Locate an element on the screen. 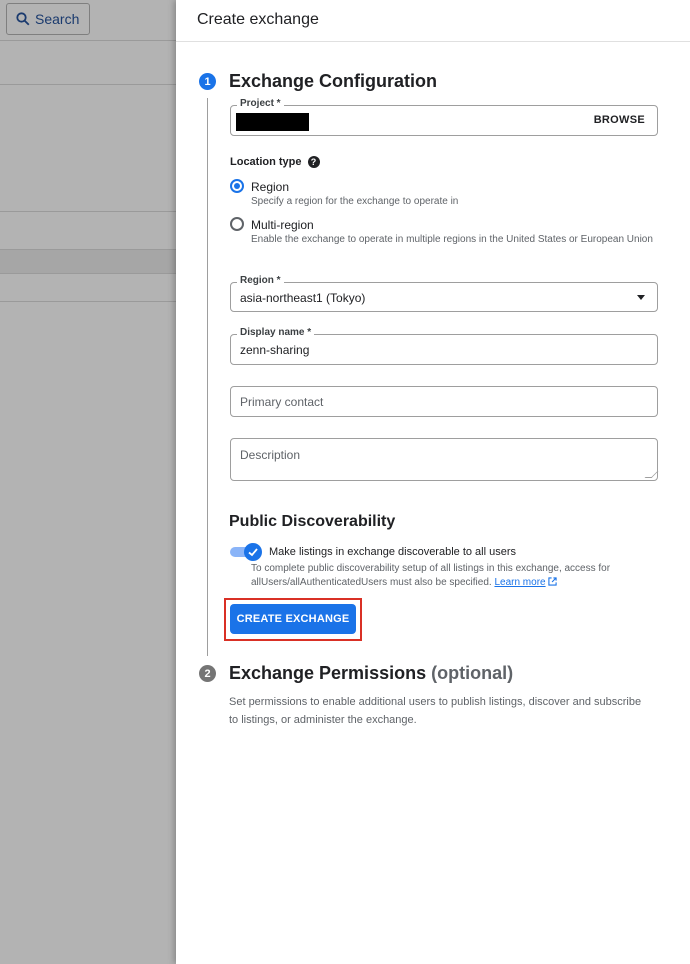 The width and height of the screenshot is (690, 964). location-type-label: Location type ? is located at coordinates (275, 162).